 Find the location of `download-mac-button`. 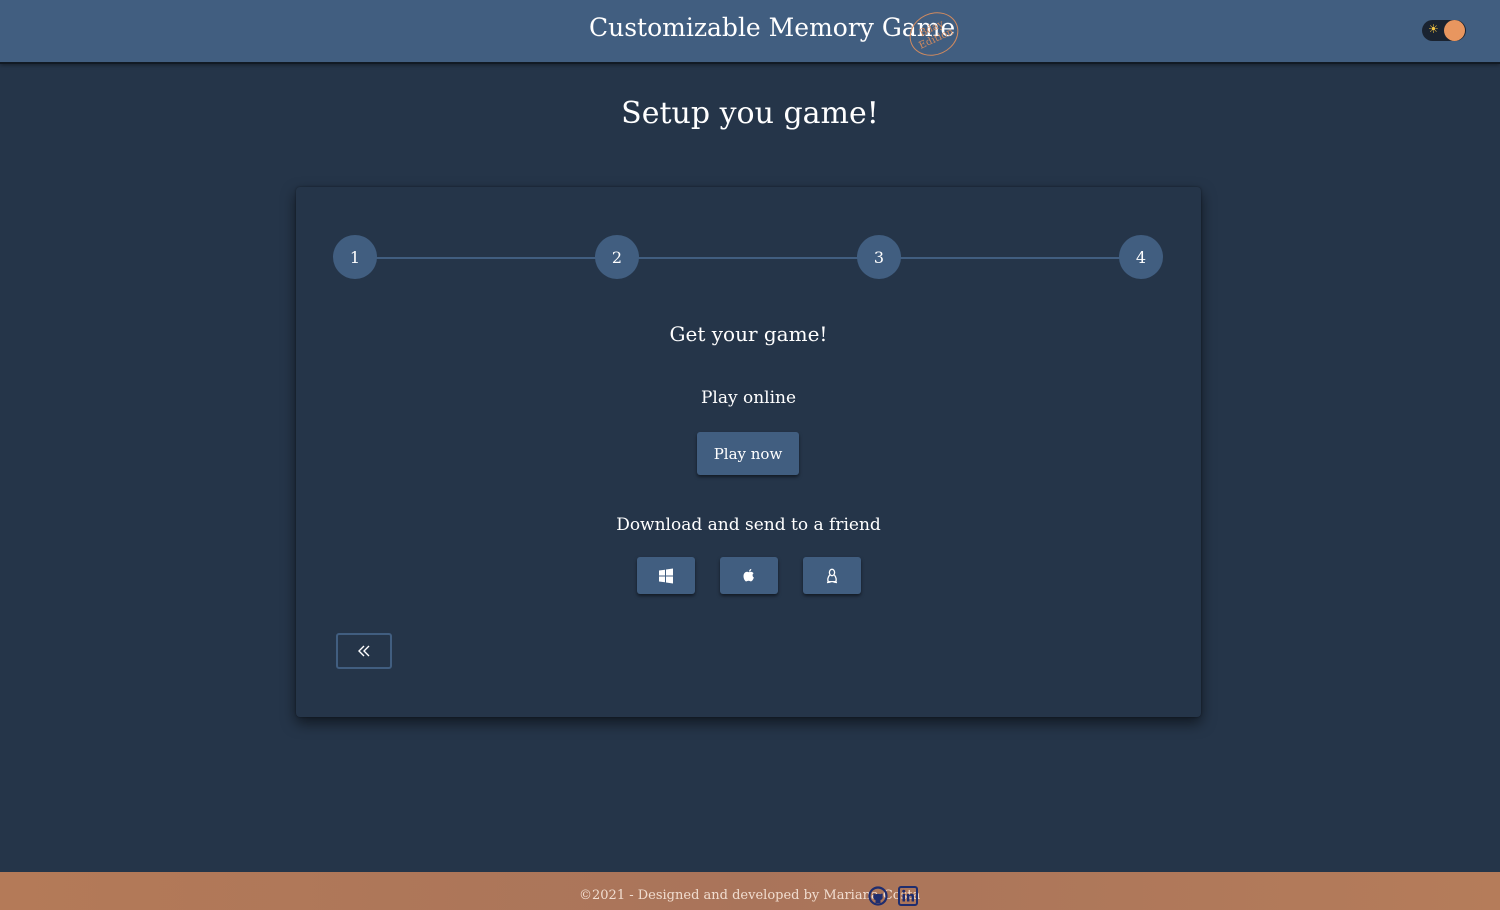

download-mac-button is located at coordinates (749, 575).